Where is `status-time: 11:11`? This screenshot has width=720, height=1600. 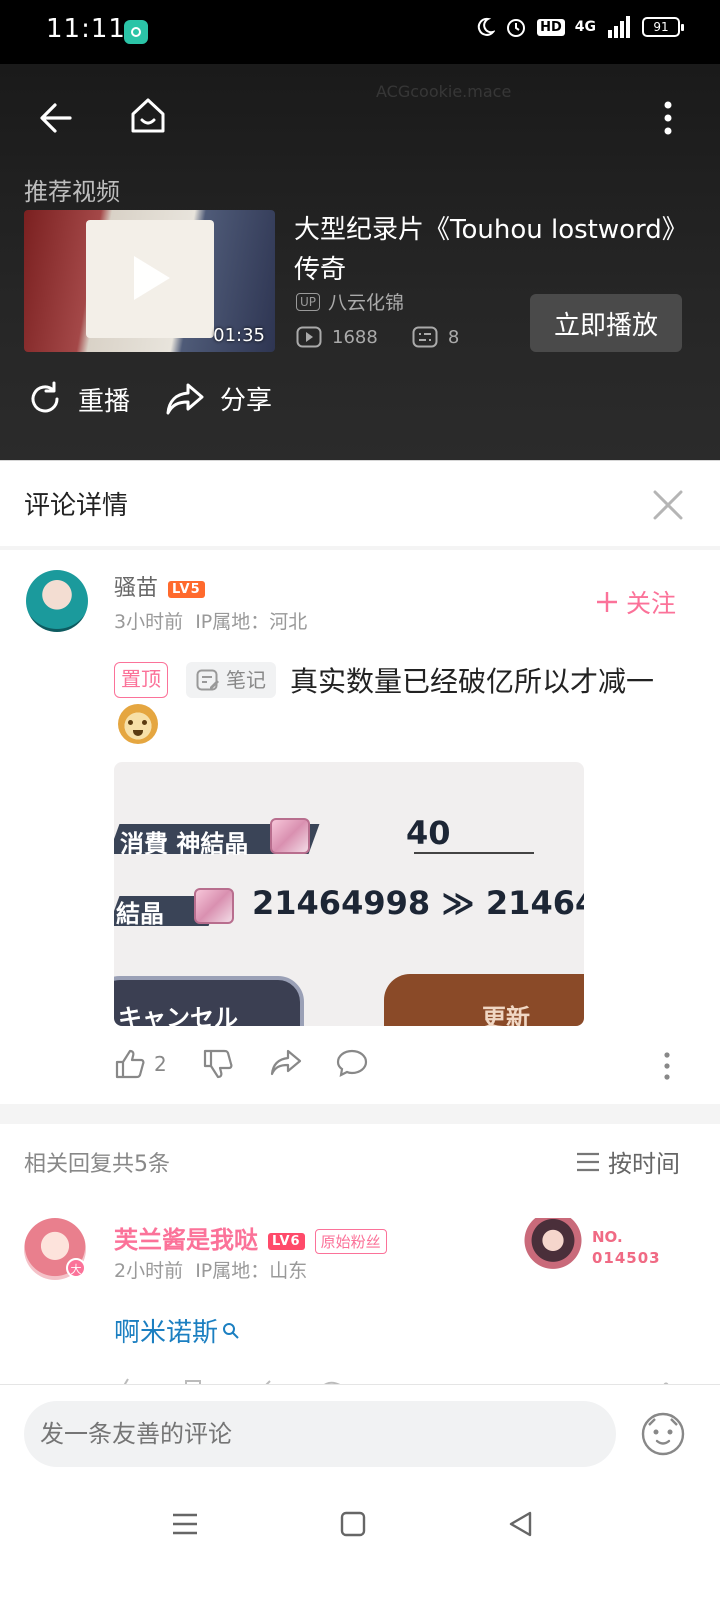
status-time: 11:11 is located at coordinates (86, 29).